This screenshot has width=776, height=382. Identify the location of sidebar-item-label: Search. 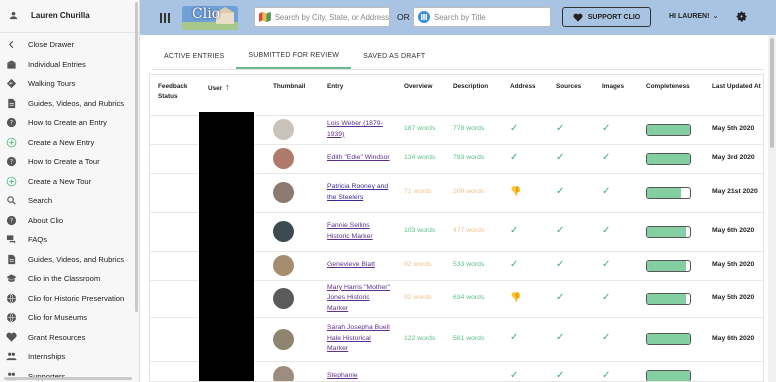
(40, 201).